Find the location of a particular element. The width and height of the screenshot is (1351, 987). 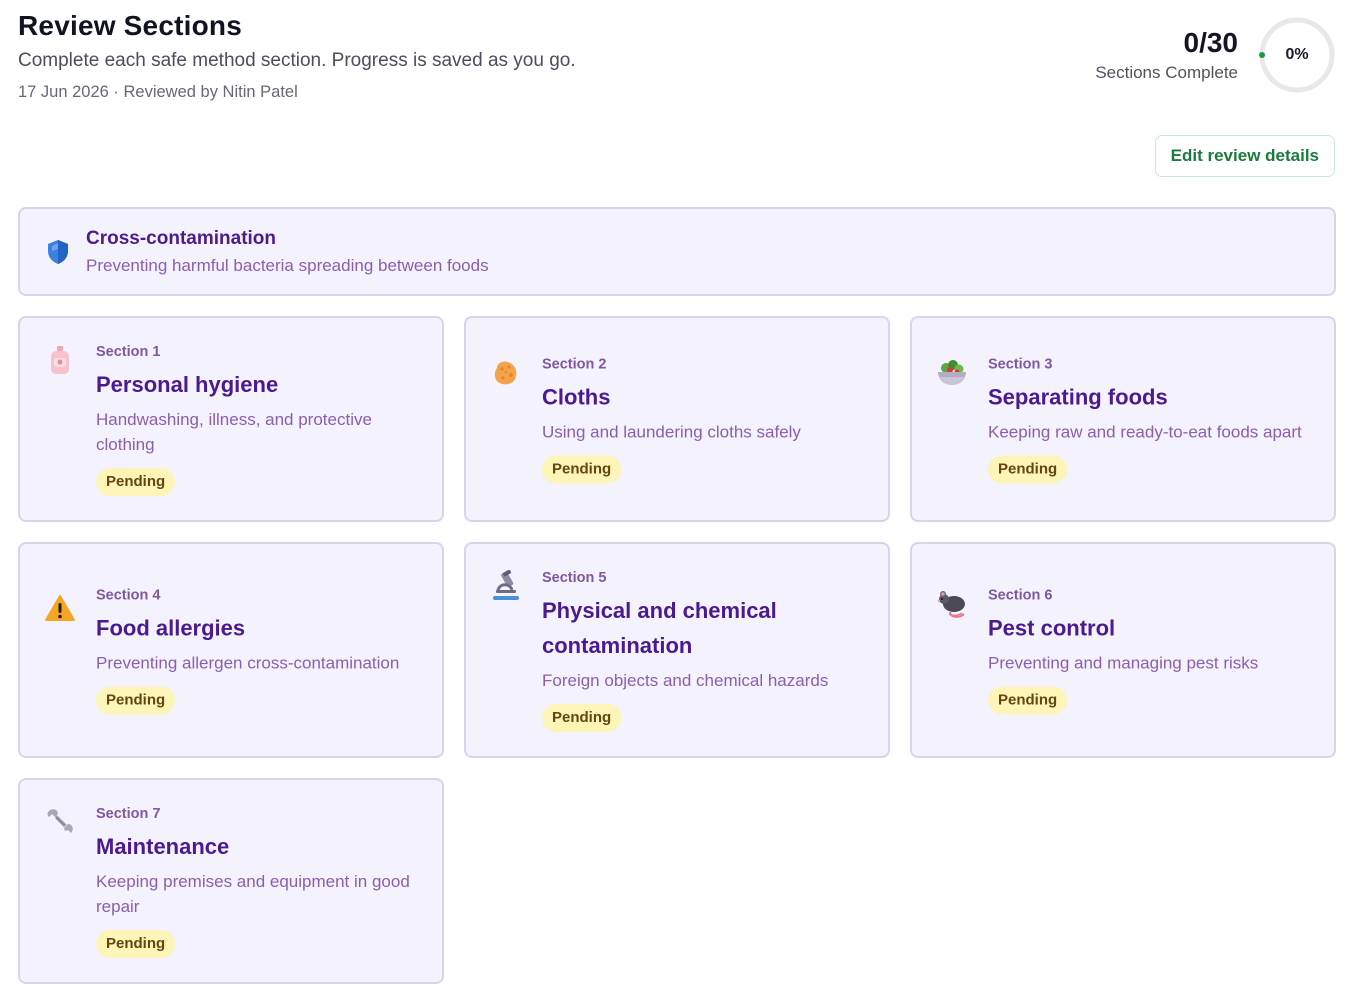

progress-count: 0/30 is located at coordinates (1211, 42).